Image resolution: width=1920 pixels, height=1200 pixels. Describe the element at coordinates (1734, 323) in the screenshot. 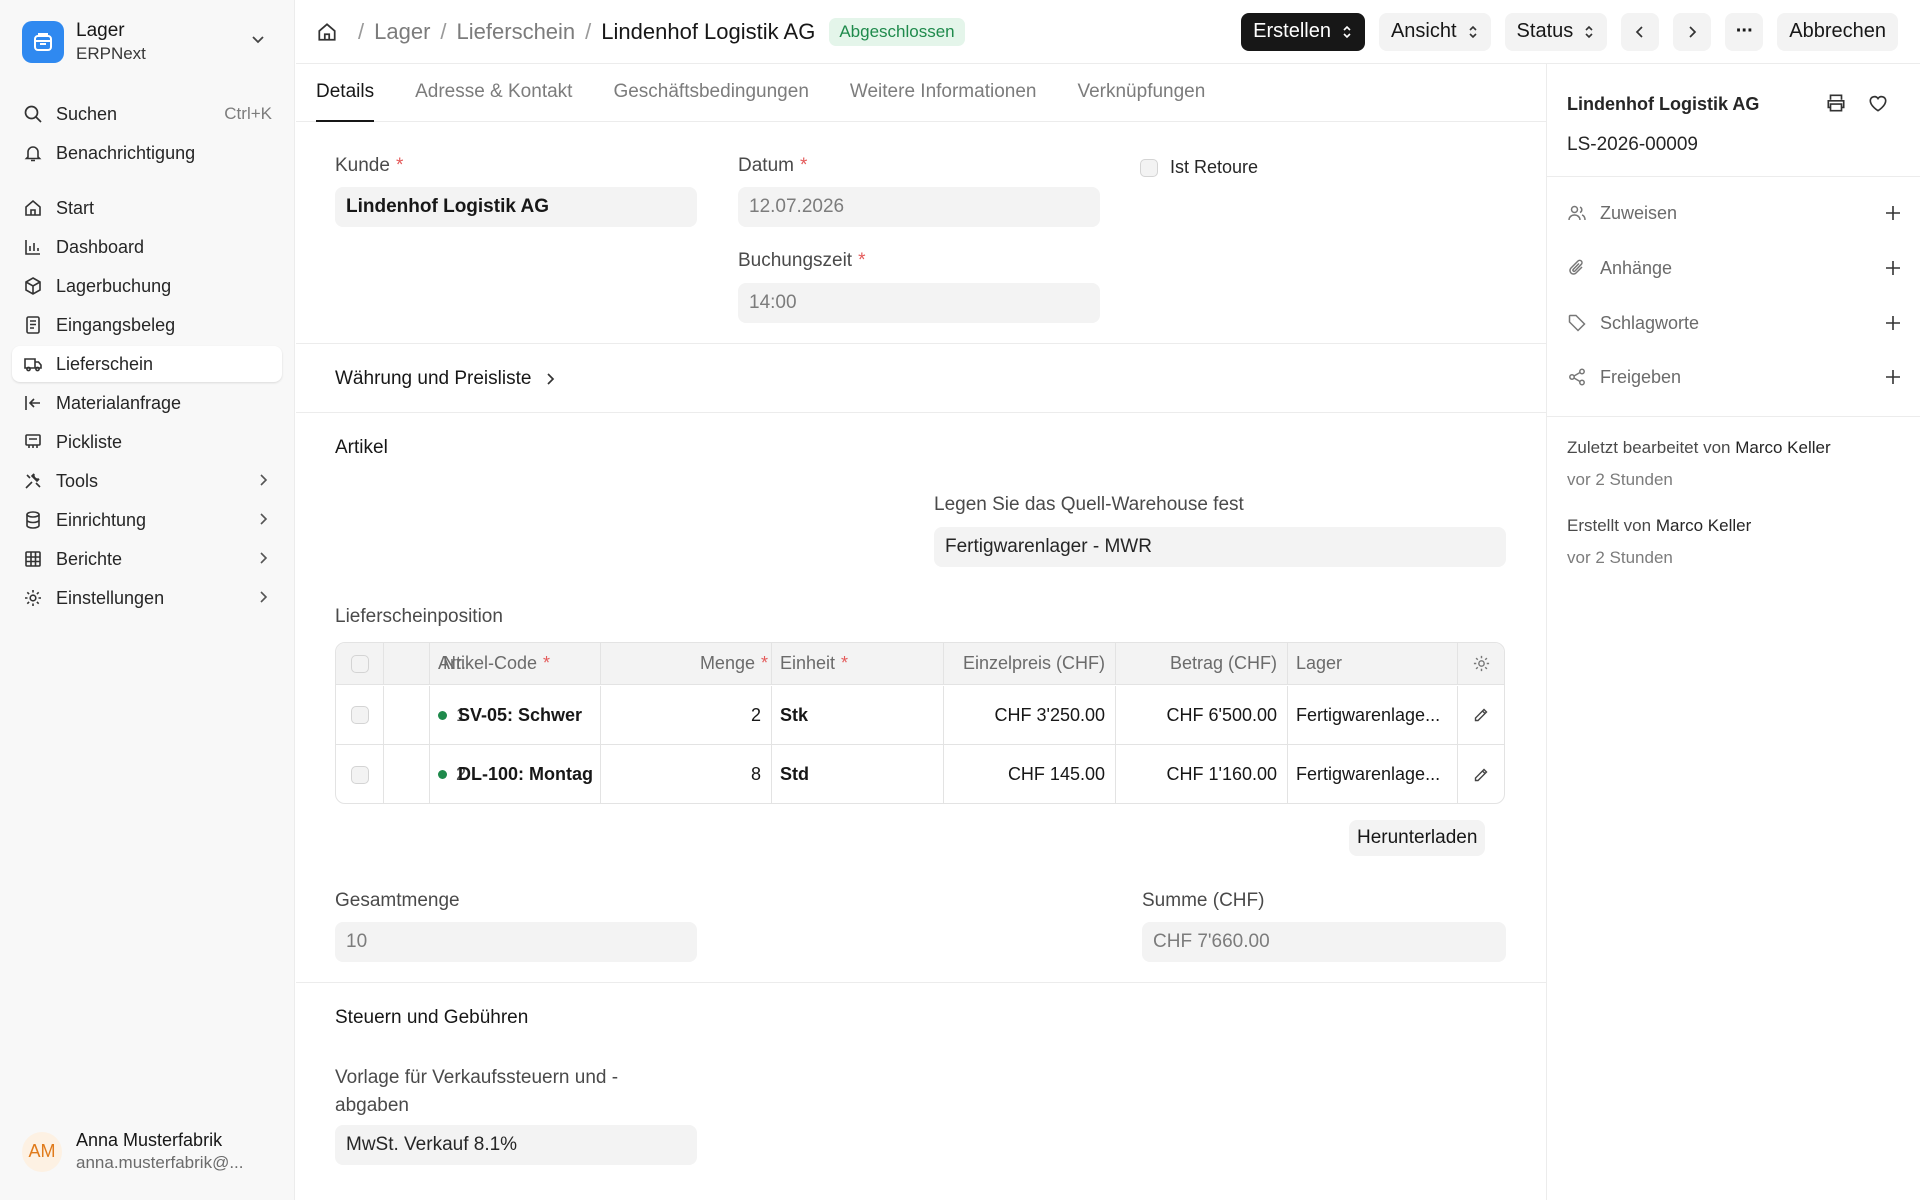

I see `tags-action: Schlagworte` at that location.